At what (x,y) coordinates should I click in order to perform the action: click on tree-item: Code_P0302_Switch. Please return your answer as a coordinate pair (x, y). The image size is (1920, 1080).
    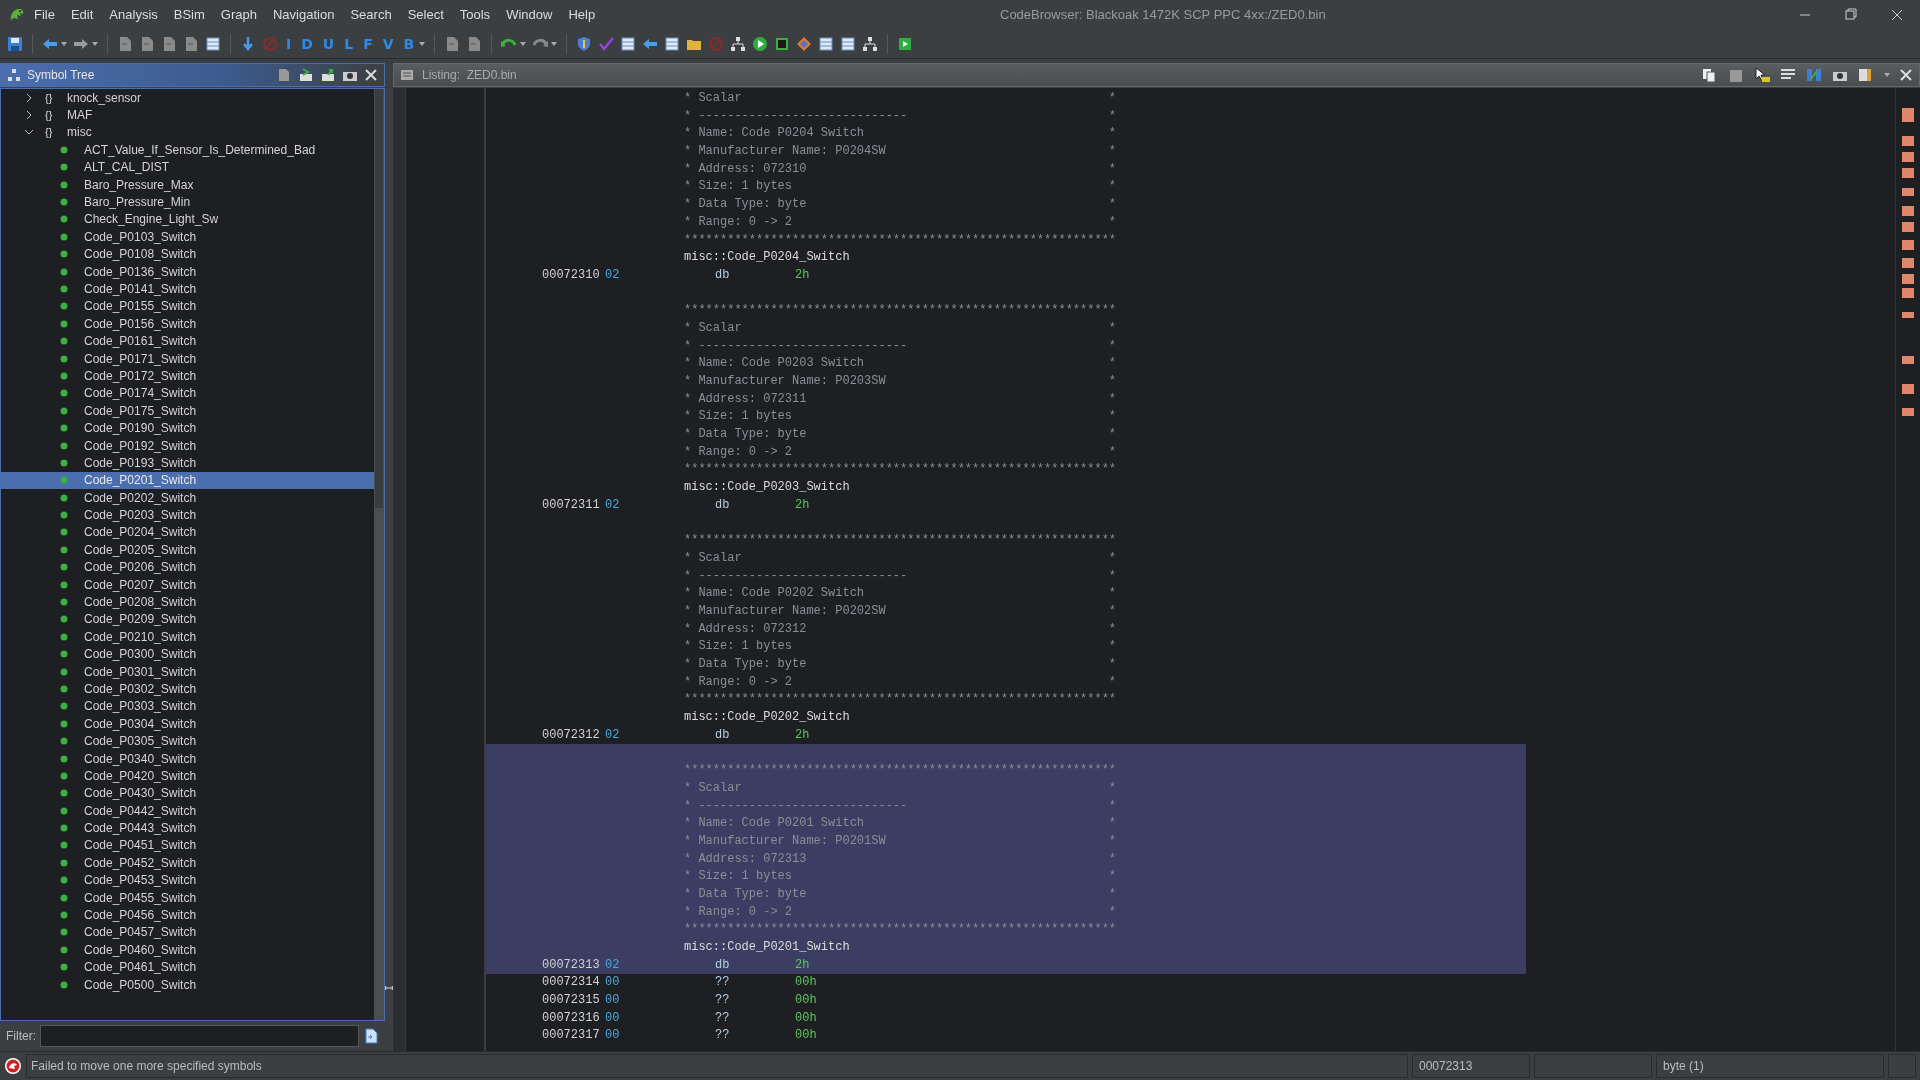
    Looking at the image, I should click on (187, 689).